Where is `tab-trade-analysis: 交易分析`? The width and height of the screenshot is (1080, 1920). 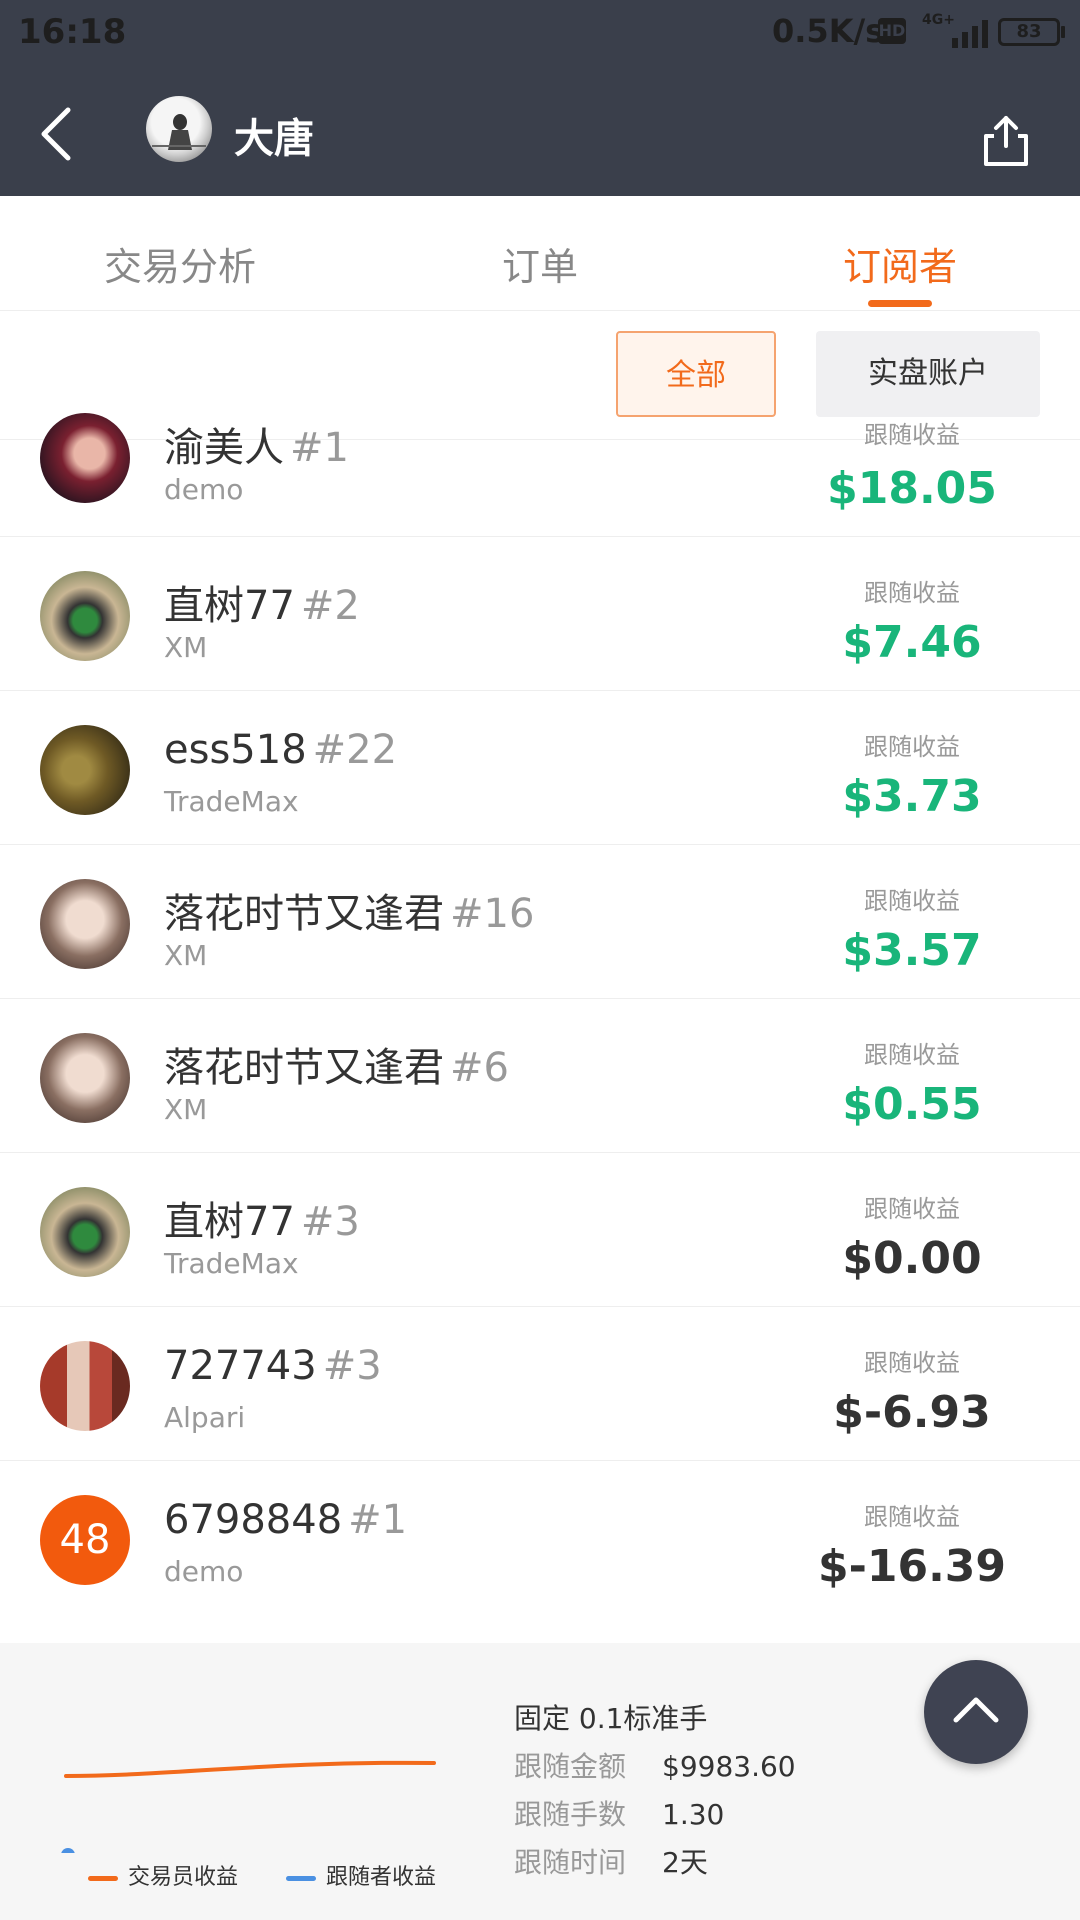 tab-trade-analysis: 交易分析 is located at coordinates (180, 263).